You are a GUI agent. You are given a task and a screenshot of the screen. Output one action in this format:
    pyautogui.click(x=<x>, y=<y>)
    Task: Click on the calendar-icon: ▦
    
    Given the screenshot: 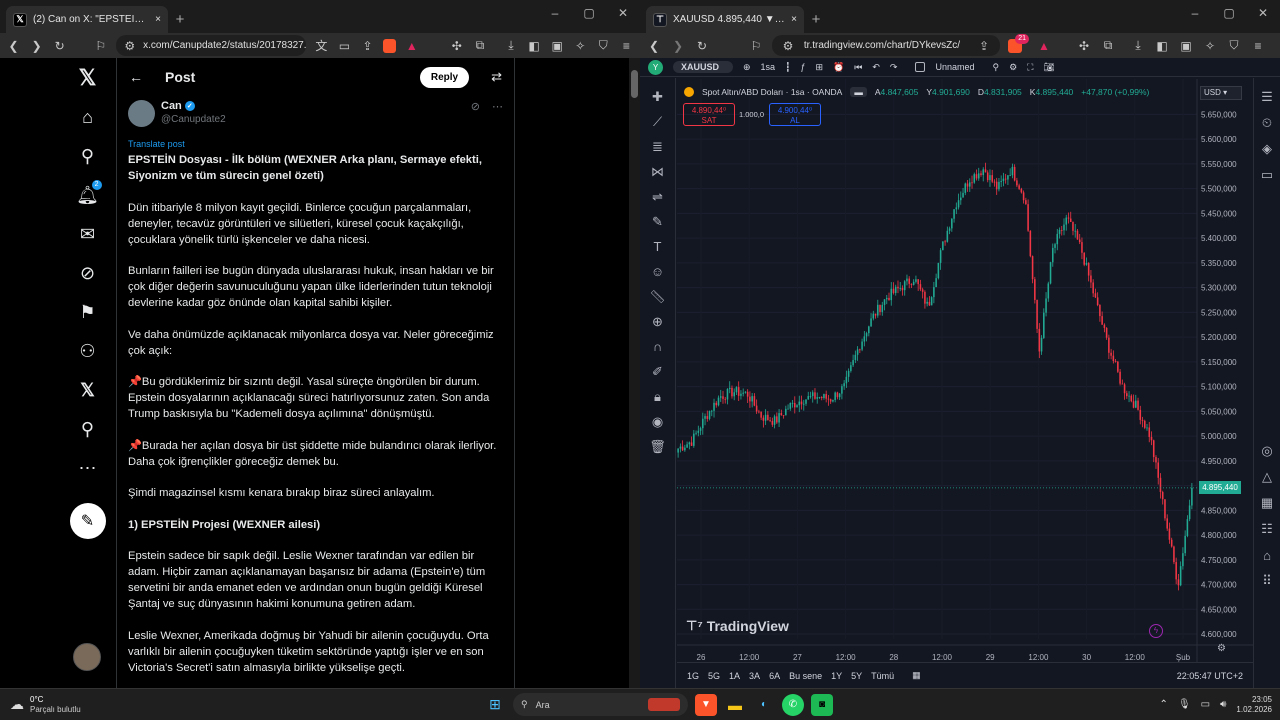 What is the action you would take?
    pyautogui.click(x=1267, y=503)
    